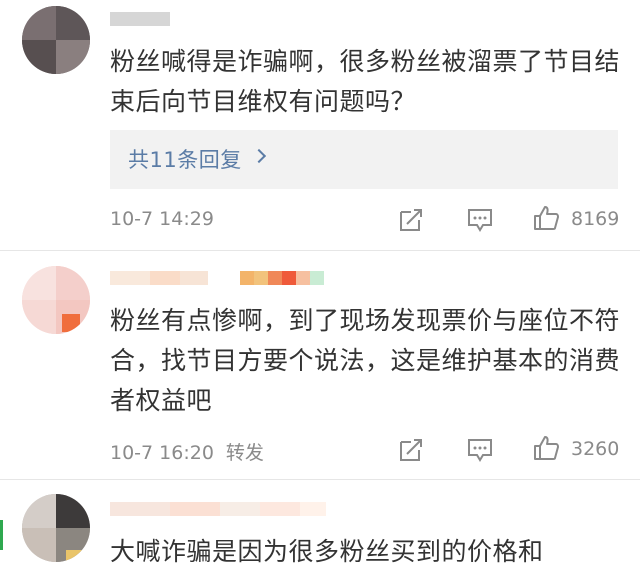  What do you see at coordinates (365, 81) in the screenshot?
I see `comment-text: 粉丝喊得是诈骗啊，很多粉丝被溜票了节目结束后向节目维权有问题吗？` at bounding box center [365, 81].